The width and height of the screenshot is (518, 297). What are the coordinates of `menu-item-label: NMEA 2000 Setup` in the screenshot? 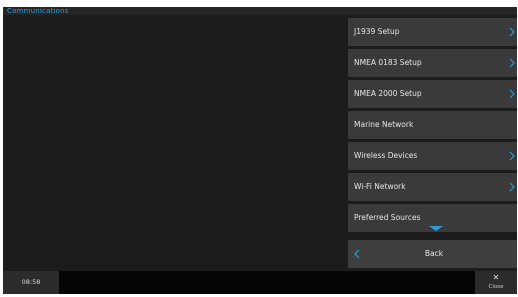 It's located at (388, 93).